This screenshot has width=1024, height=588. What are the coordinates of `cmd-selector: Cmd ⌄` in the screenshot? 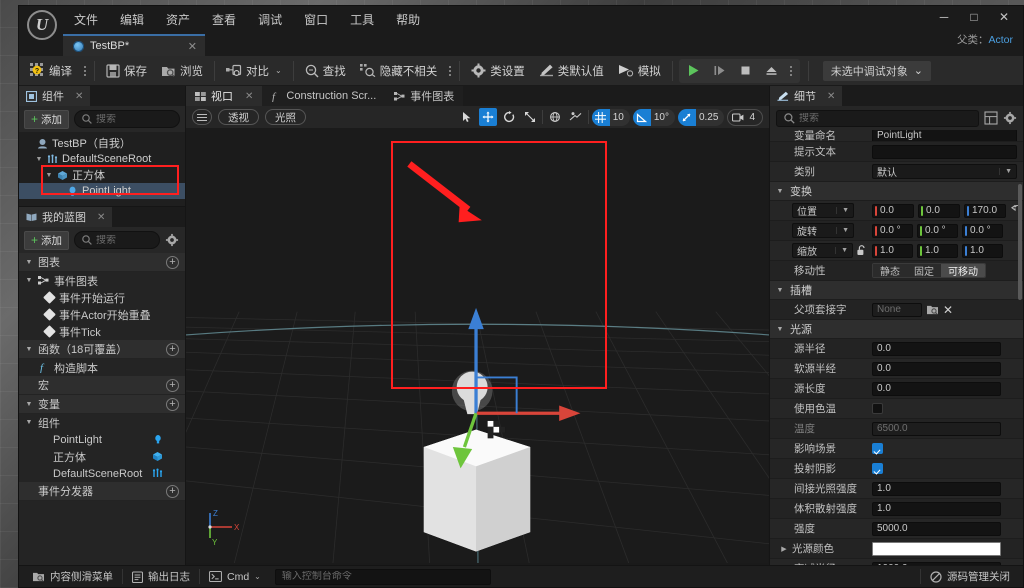 It's located at (235, 577).